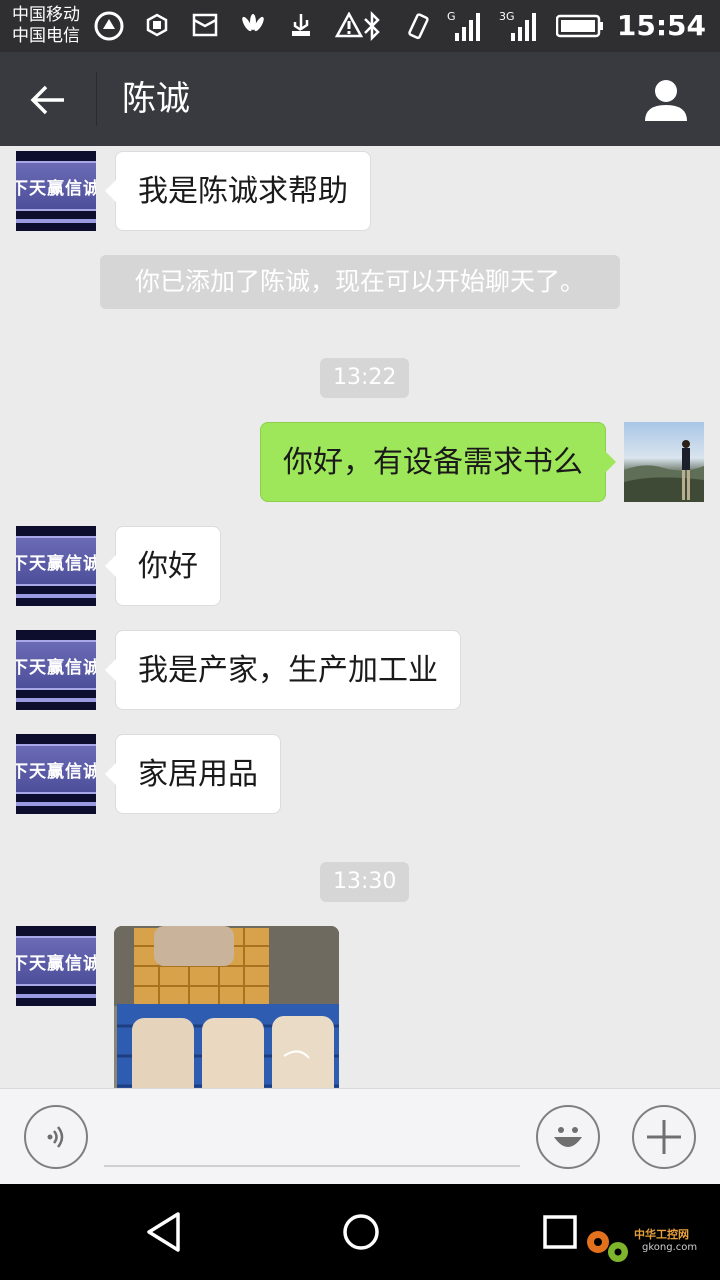  Describe the element at coordinates (312, 1138) in the screenshot. I see `message-input` at that location.